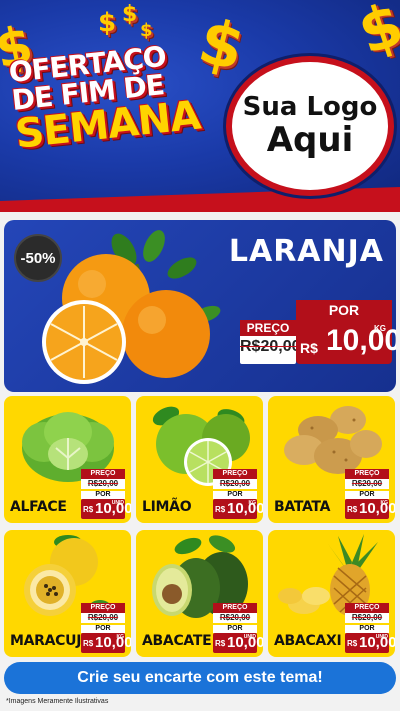  What do you see at coordinates (306, 251) in the screenshot?
I see `featured-product-name: LARANJA` at bounding box center [306, 251].